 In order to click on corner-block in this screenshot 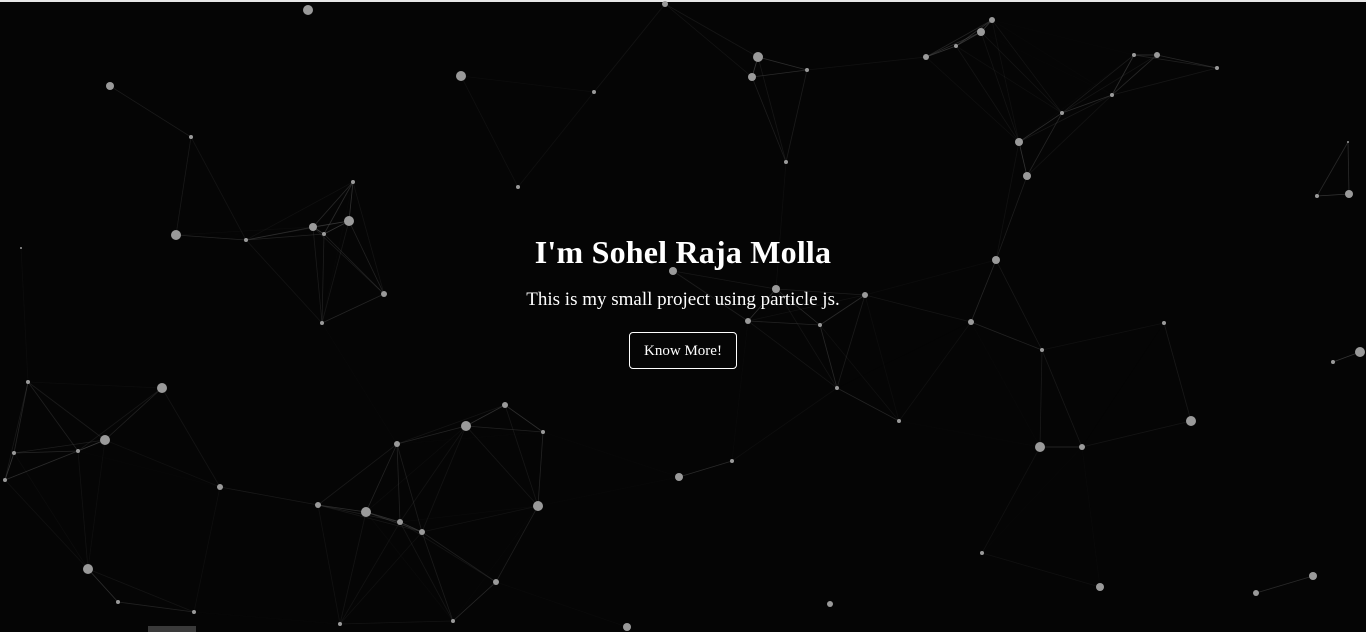, I will do `click(172, 629)`.